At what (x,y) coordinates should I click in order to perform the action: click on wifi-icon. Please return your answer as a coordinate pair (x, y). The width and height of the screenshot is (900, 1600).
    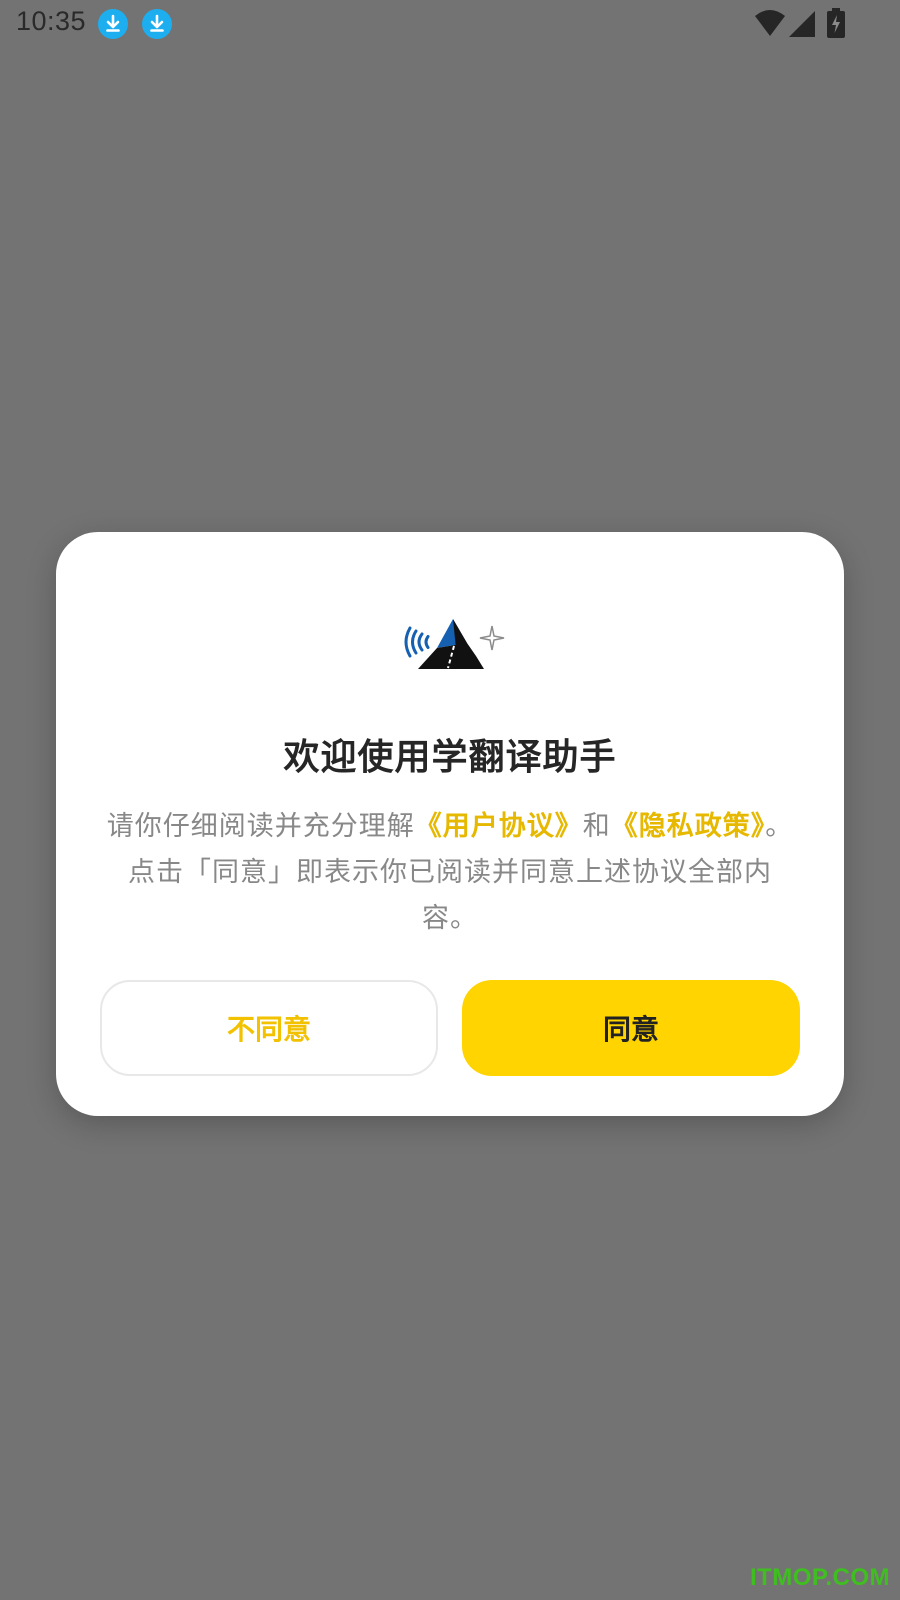
    Looking at the image, I should click on (770, 23).